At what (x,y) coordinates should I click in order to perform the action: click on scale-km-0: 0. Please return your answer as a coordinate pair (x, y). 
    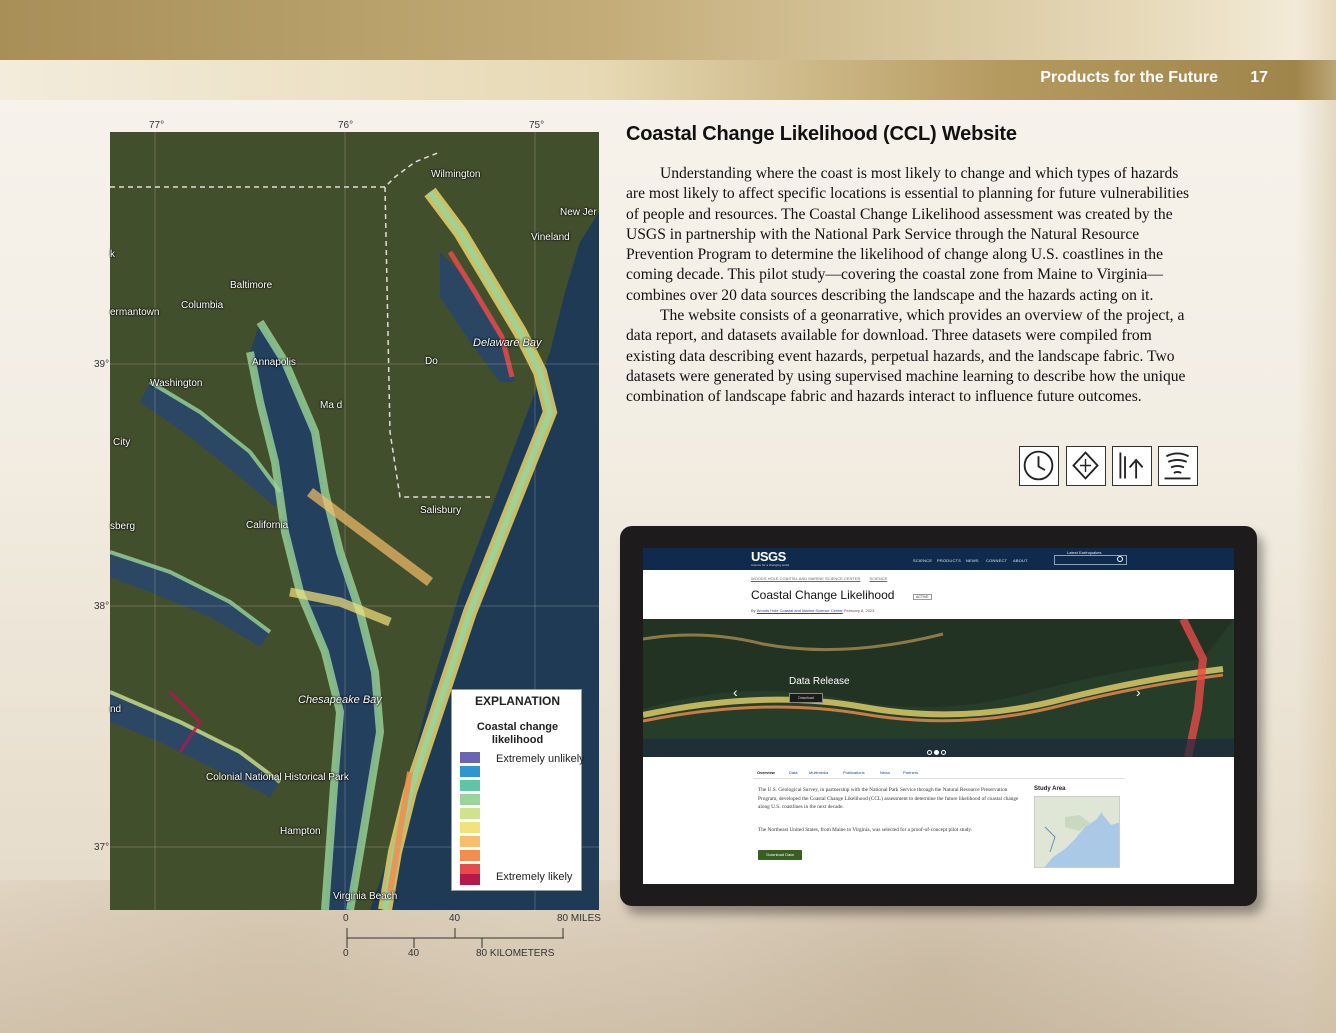
    Looking at the image, I should click on (346, 953).